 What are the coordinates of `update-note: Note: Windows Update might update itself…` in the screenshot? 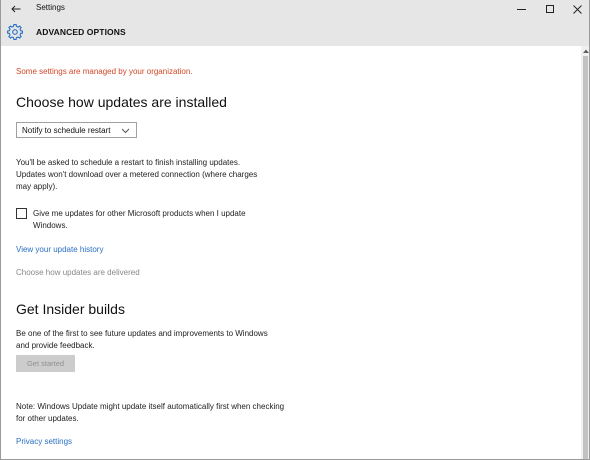 It's located at (150, 412).